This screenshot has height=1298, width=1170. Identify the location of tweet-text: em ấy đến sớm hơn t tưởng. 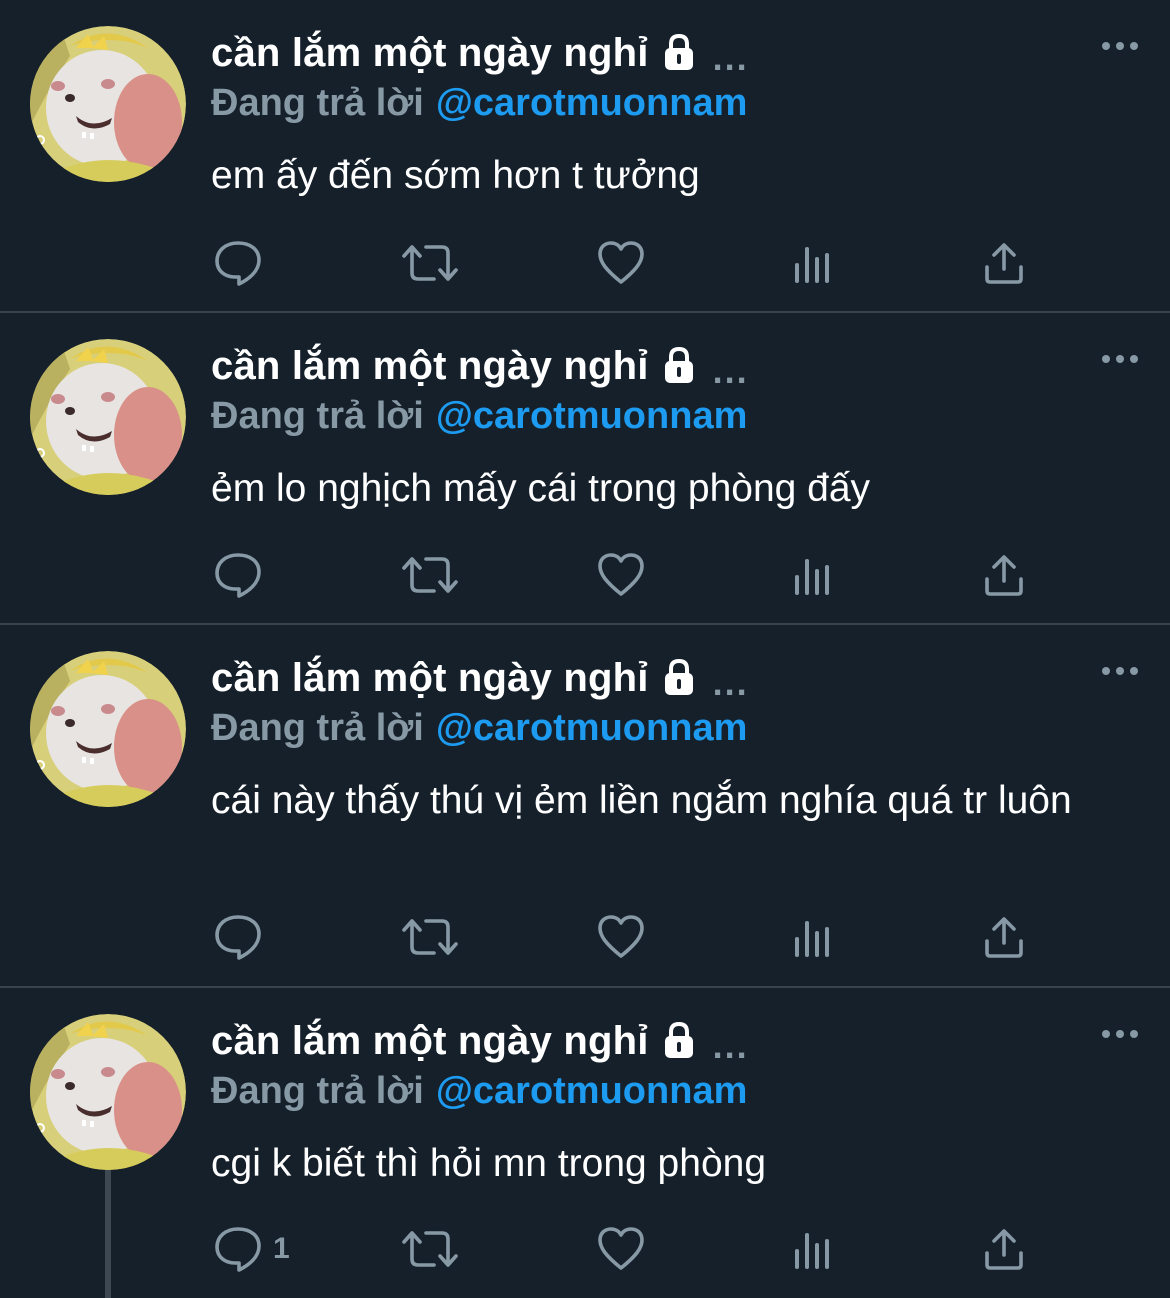
(455, 175).